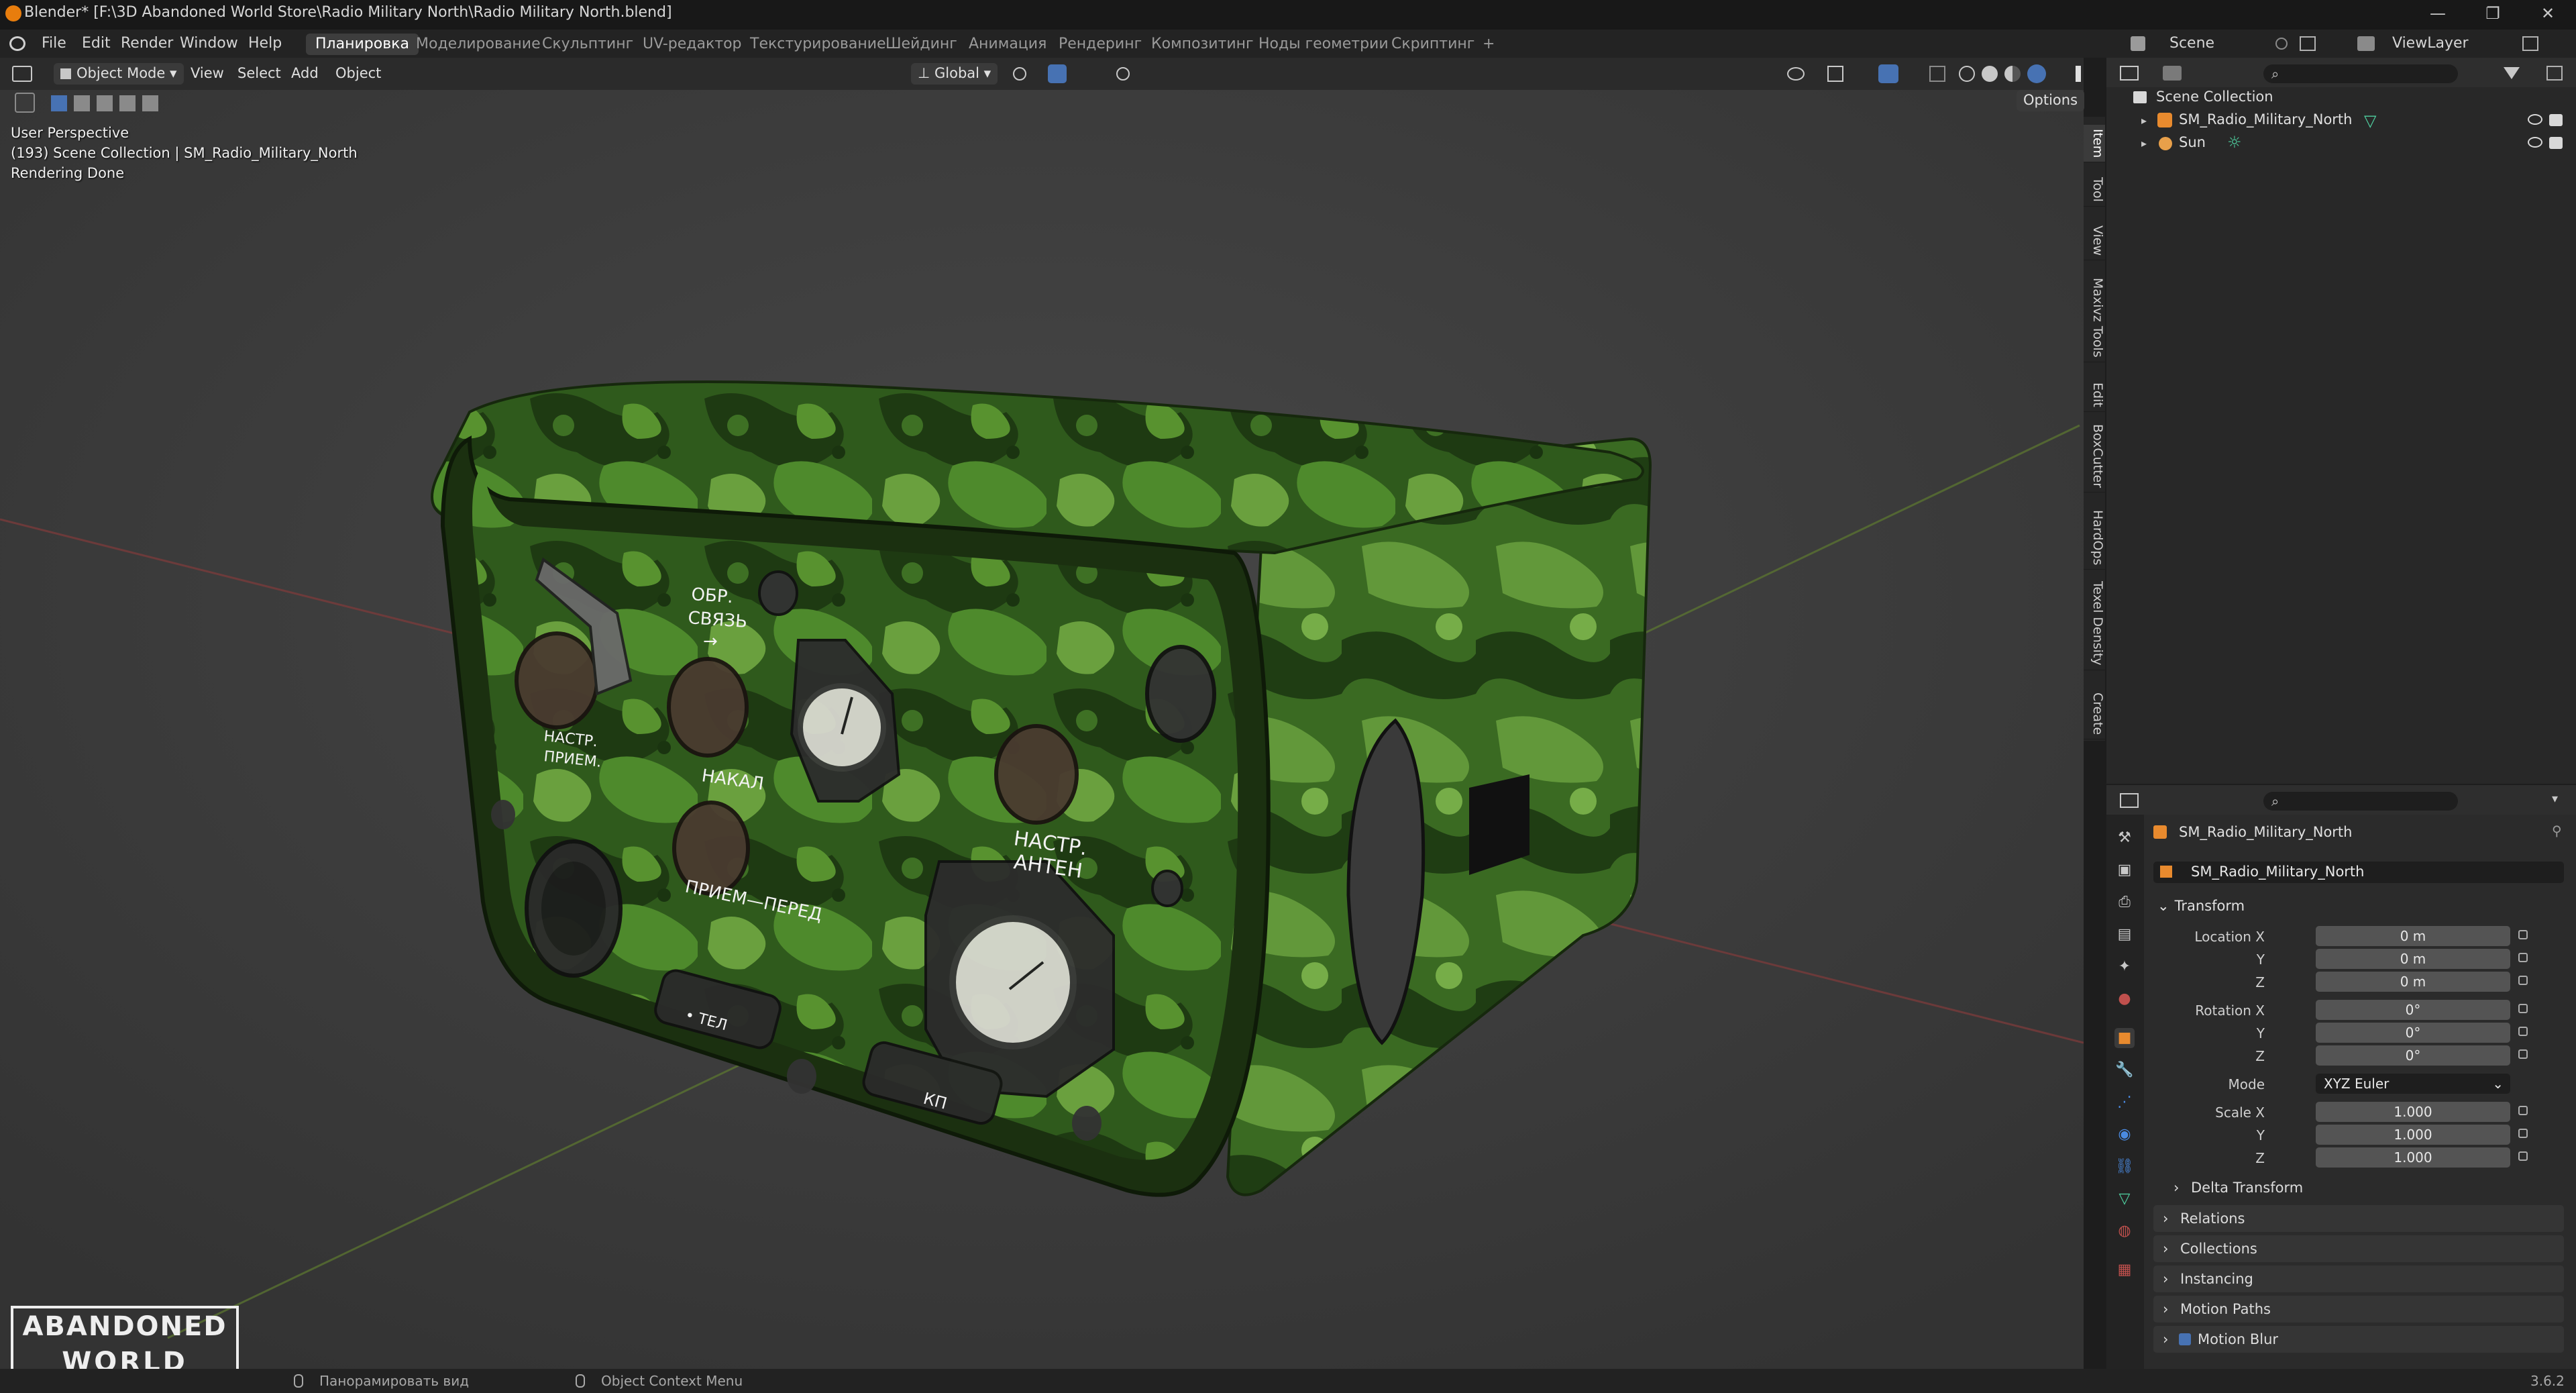 The image size is (2576, 1393). What do you see at coordinates (2554, 73) in the screenshot?
I see `new-collection-icon` at bounding box center [2554, 73].